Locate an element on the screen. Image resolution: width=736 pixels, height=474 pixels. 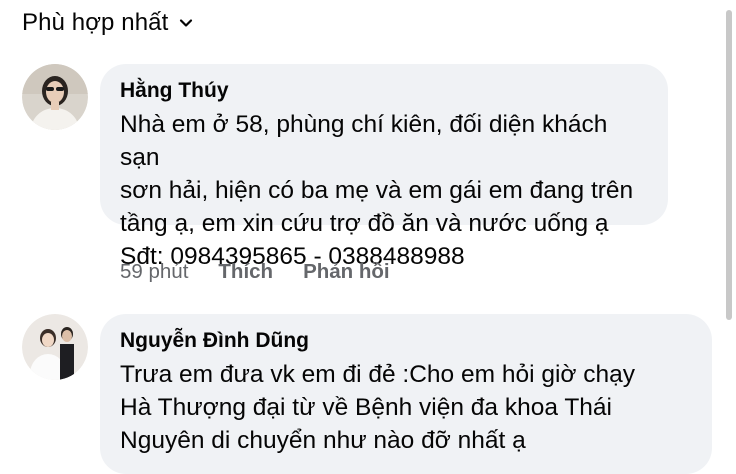
scrollbar is located at coordinates (729, 165).